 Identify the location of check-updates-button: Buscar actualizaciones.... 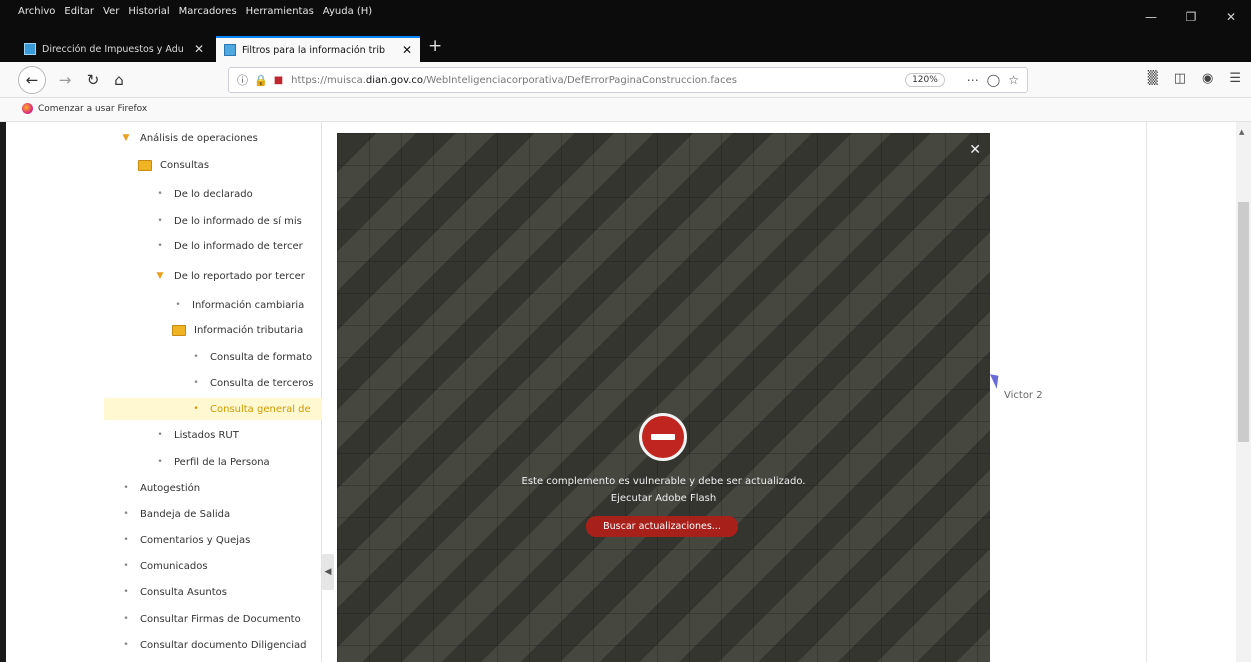
(662, 526).